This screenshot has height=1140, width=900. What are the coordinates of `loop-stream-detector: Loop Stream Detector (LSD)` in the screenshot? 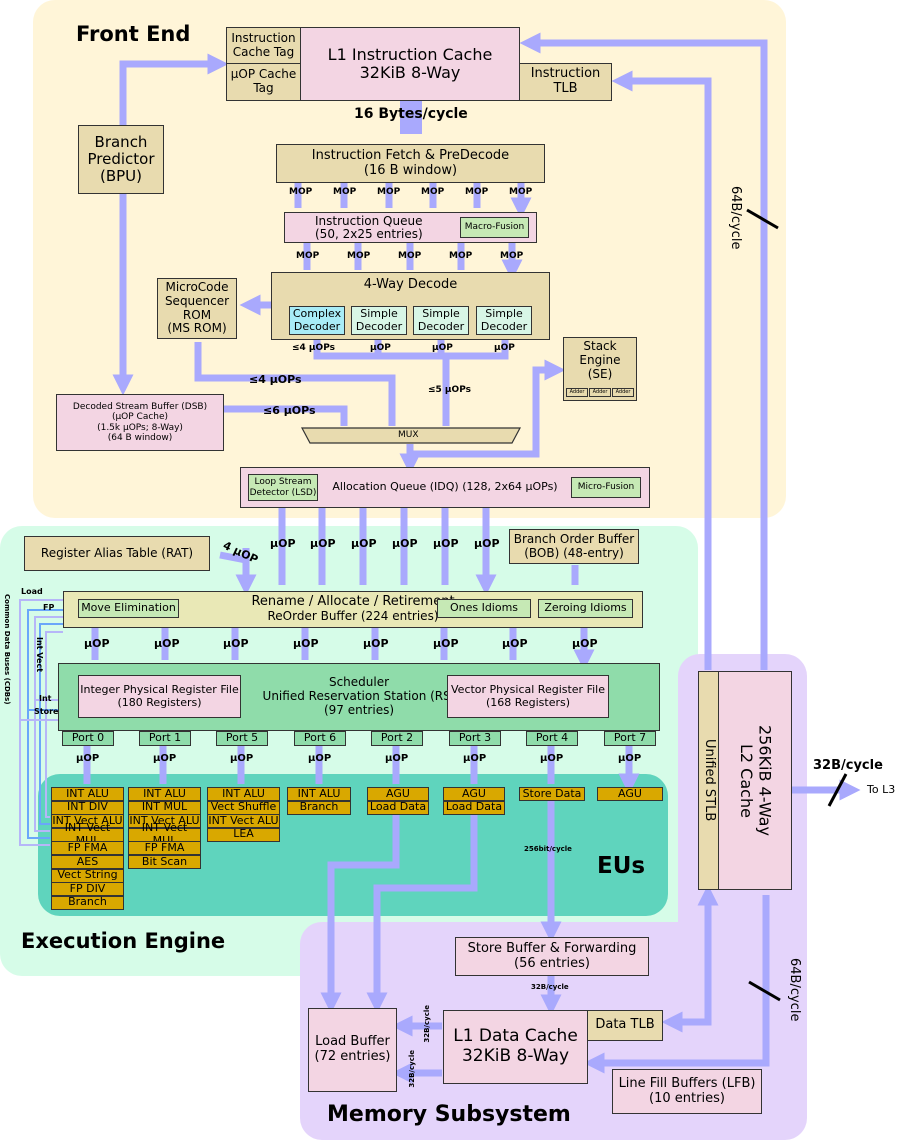 It's located at (283, 487).